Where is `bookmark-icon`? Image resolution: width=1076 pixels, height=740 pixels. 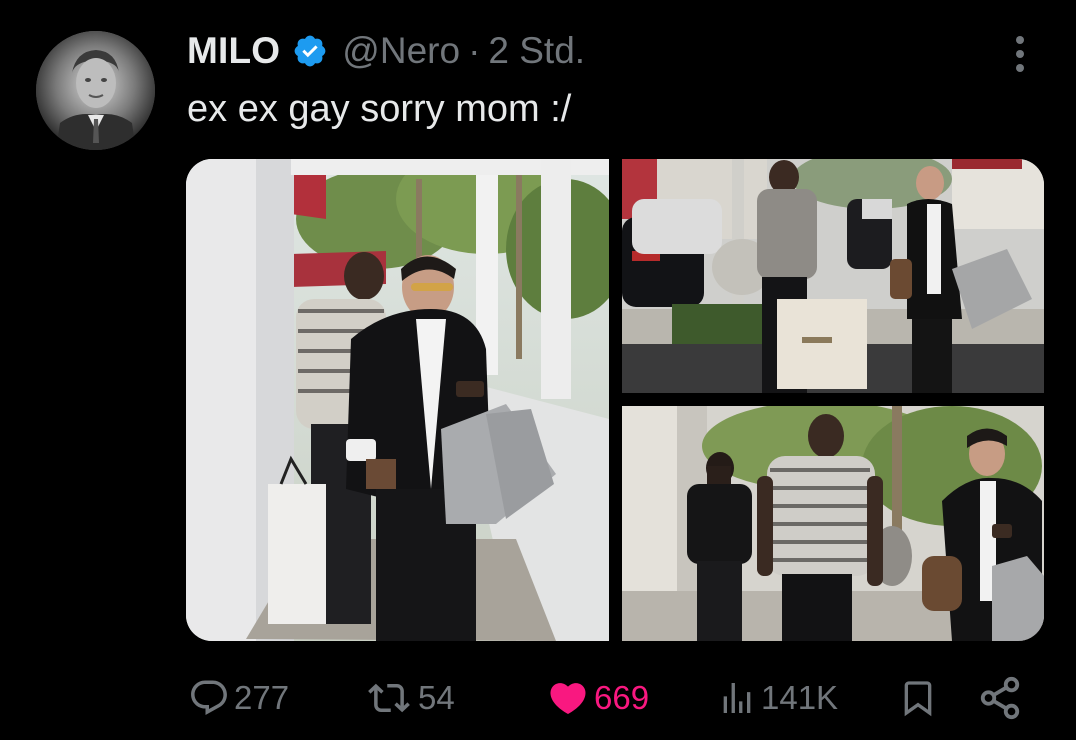
bookmark-icon is located at coordinates (918, 699).